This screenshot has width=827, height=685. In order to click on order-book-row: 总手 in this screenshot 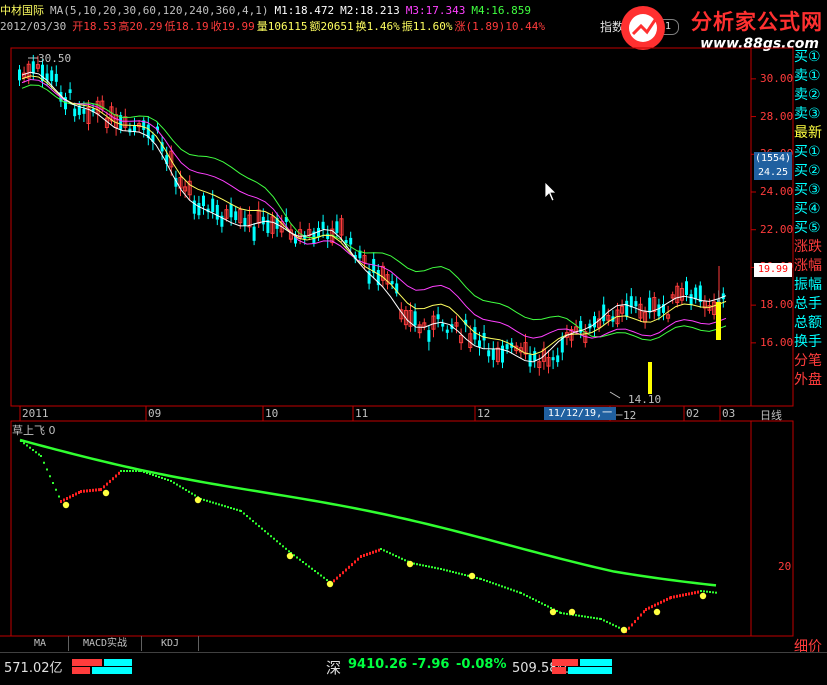, I will do `click(810, 304)`.